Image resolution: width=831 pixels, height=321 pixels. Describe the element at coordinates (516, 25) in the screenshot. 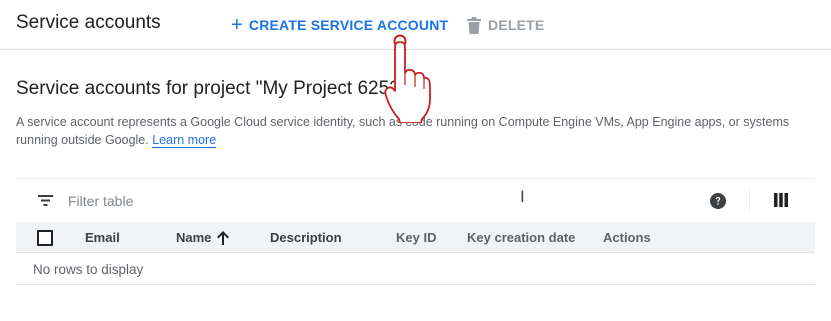

I see `delete-label: DELETE` at that location.